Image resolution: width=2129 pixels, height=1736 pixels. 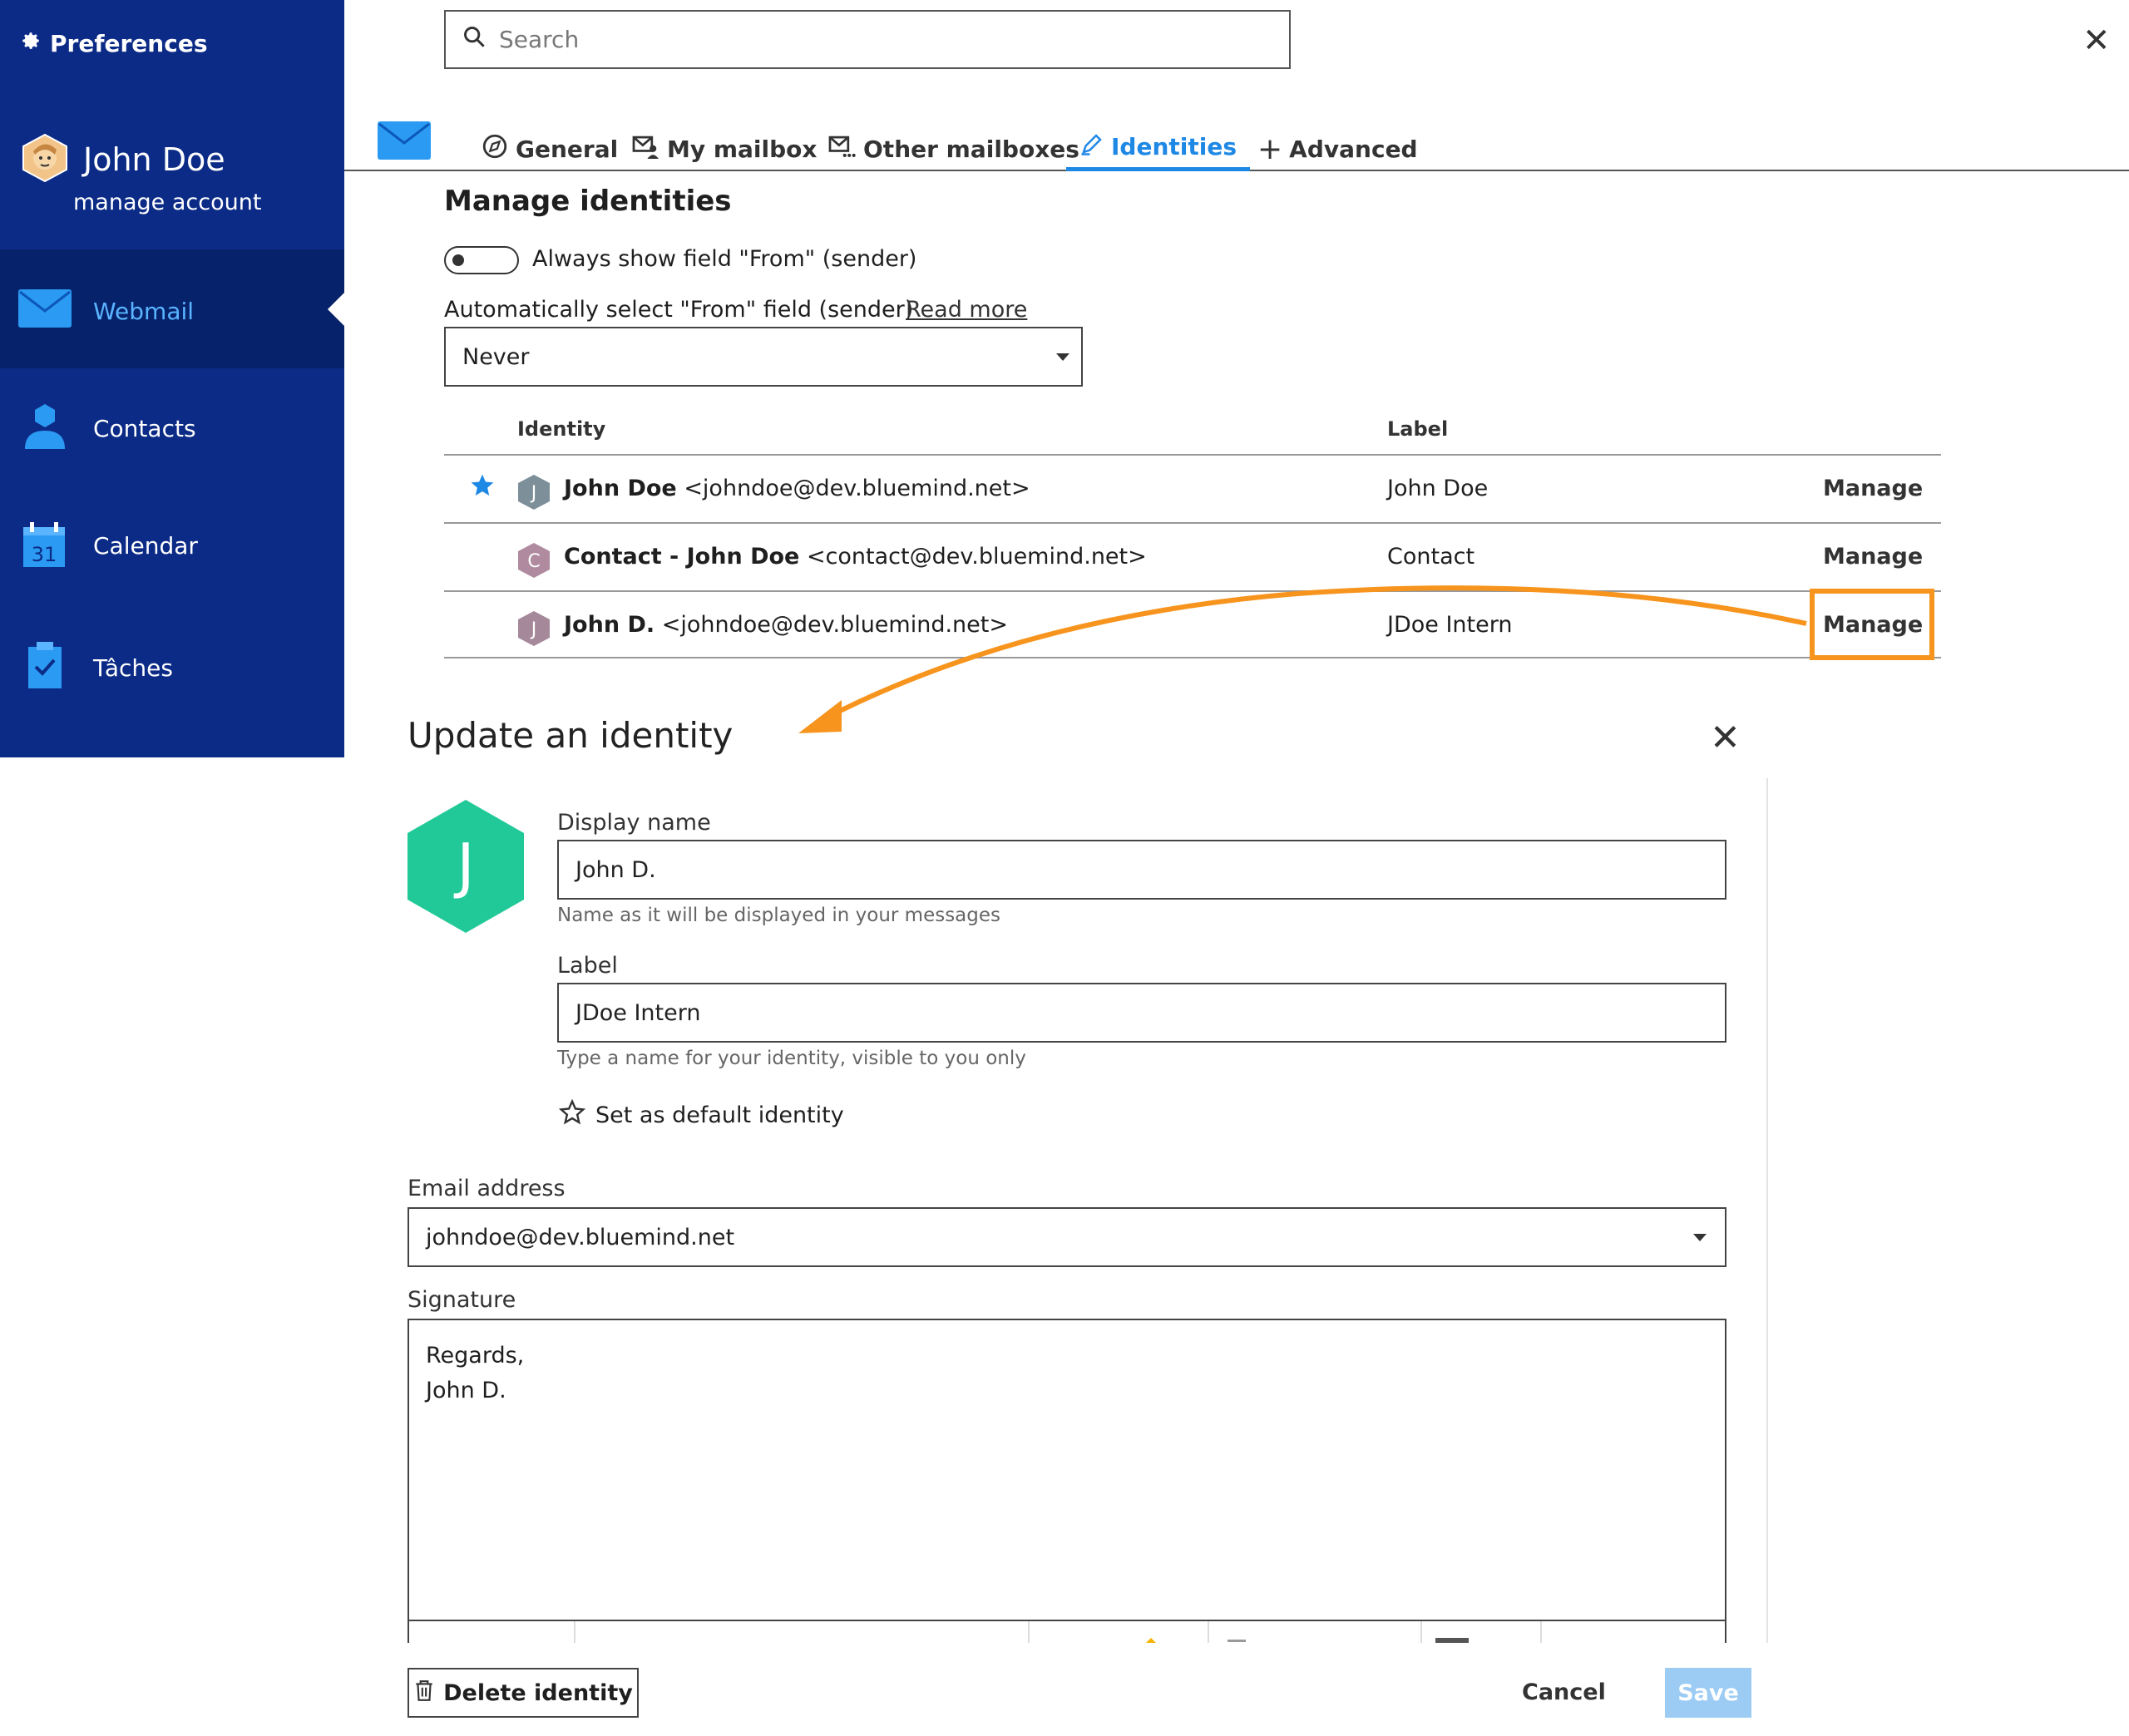 I want to click on search-input: Search, so click(x=868, y=39).